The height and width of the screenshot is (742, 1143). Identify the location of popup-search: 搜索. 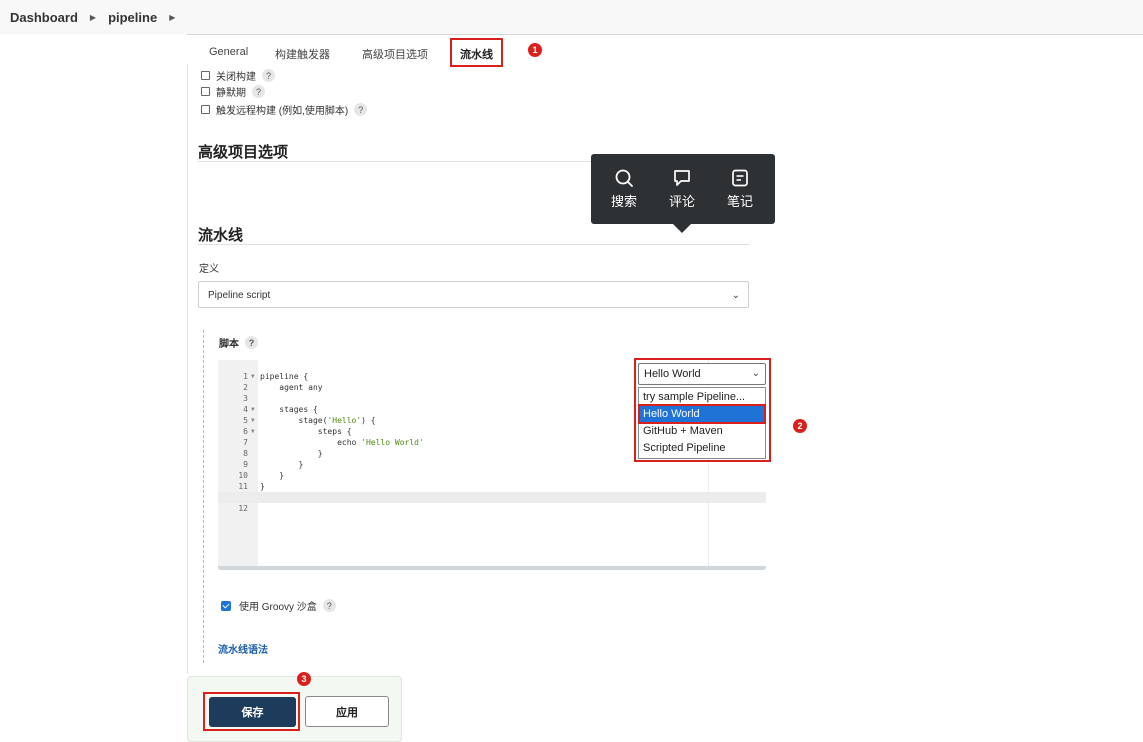
(624, 189).